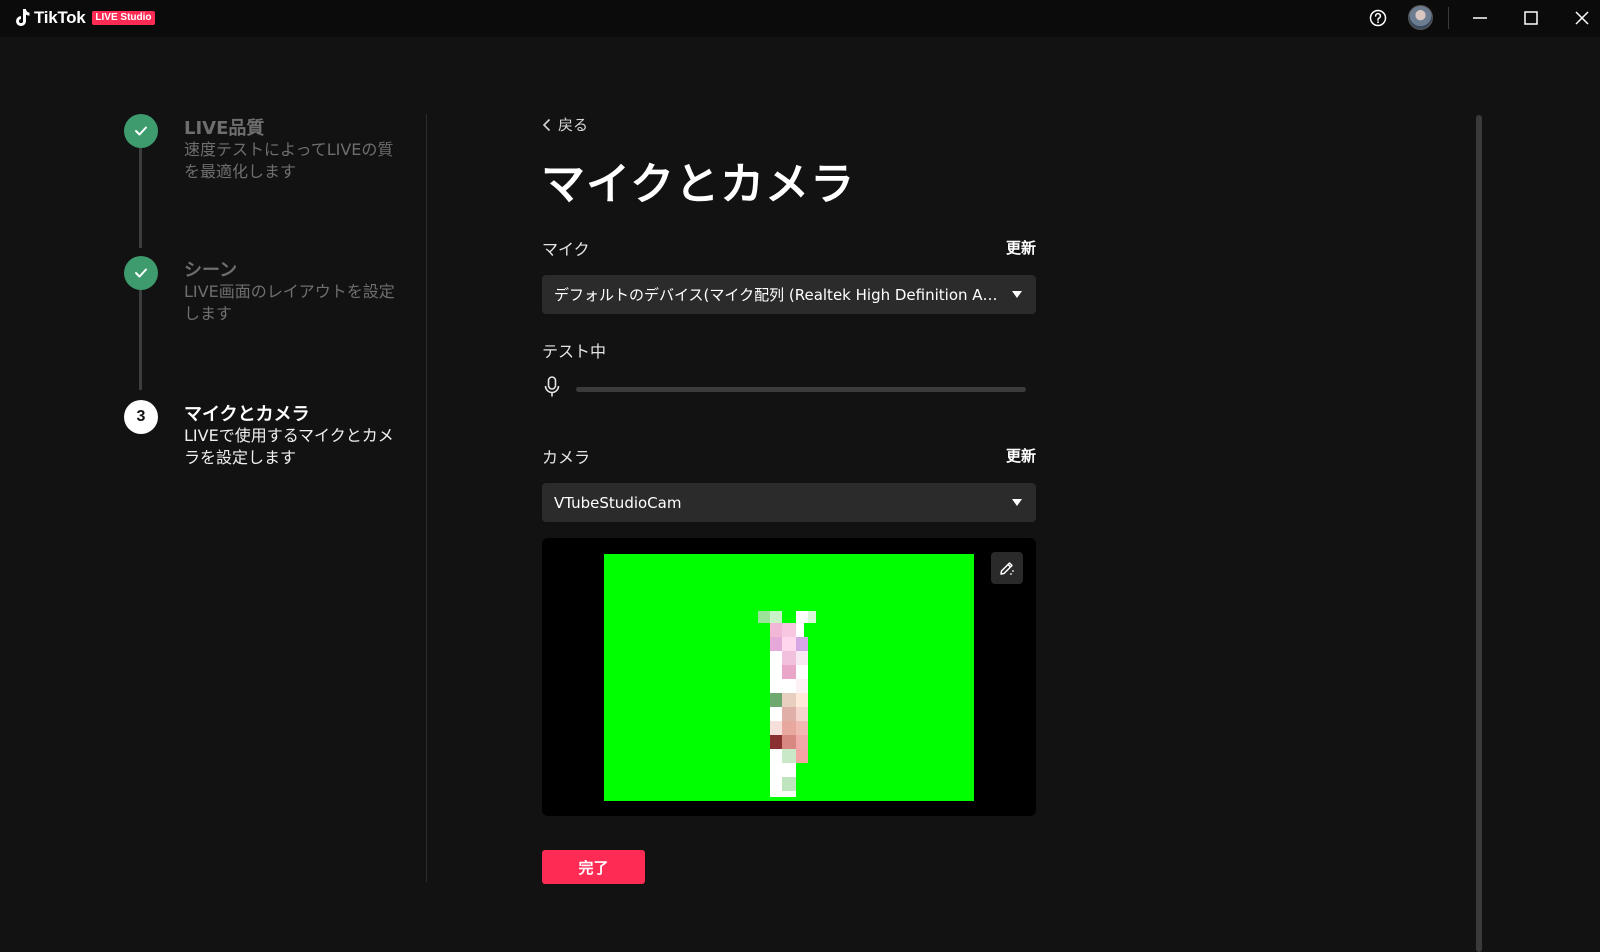 This screenshot has height=952, width=1600. Describe the element at coordinates (801, 389) in the screenshot. I see `mic-level-meter` at that location.